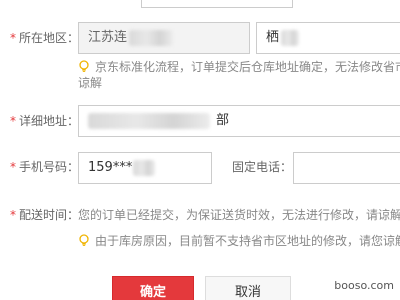 This screenshot has width=400, height=300. What do you see at coordinates (108, 37) in the screenshot?
I see `region-province-value: 江苏连` at bounding box center [108, 37].